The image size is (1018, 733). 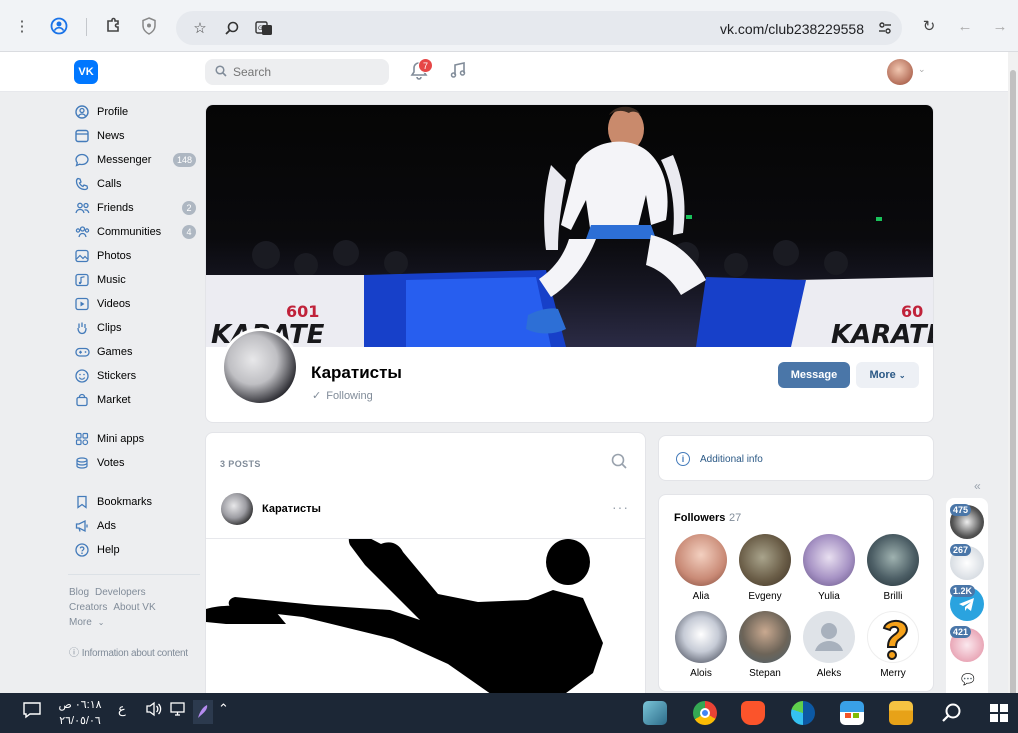 What do you see at coordinates (22, 26) in the screenshot?
I see `menu-dots-icon: ⋮` at bounding box center [22, 26].